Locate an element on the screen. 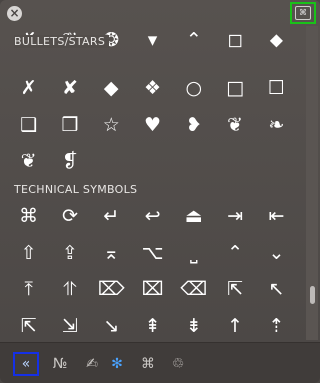 Image resolution: width=320 pixels, height=383 pixels. symbol-cell: ⌧ is located at coordinates (152, 289).